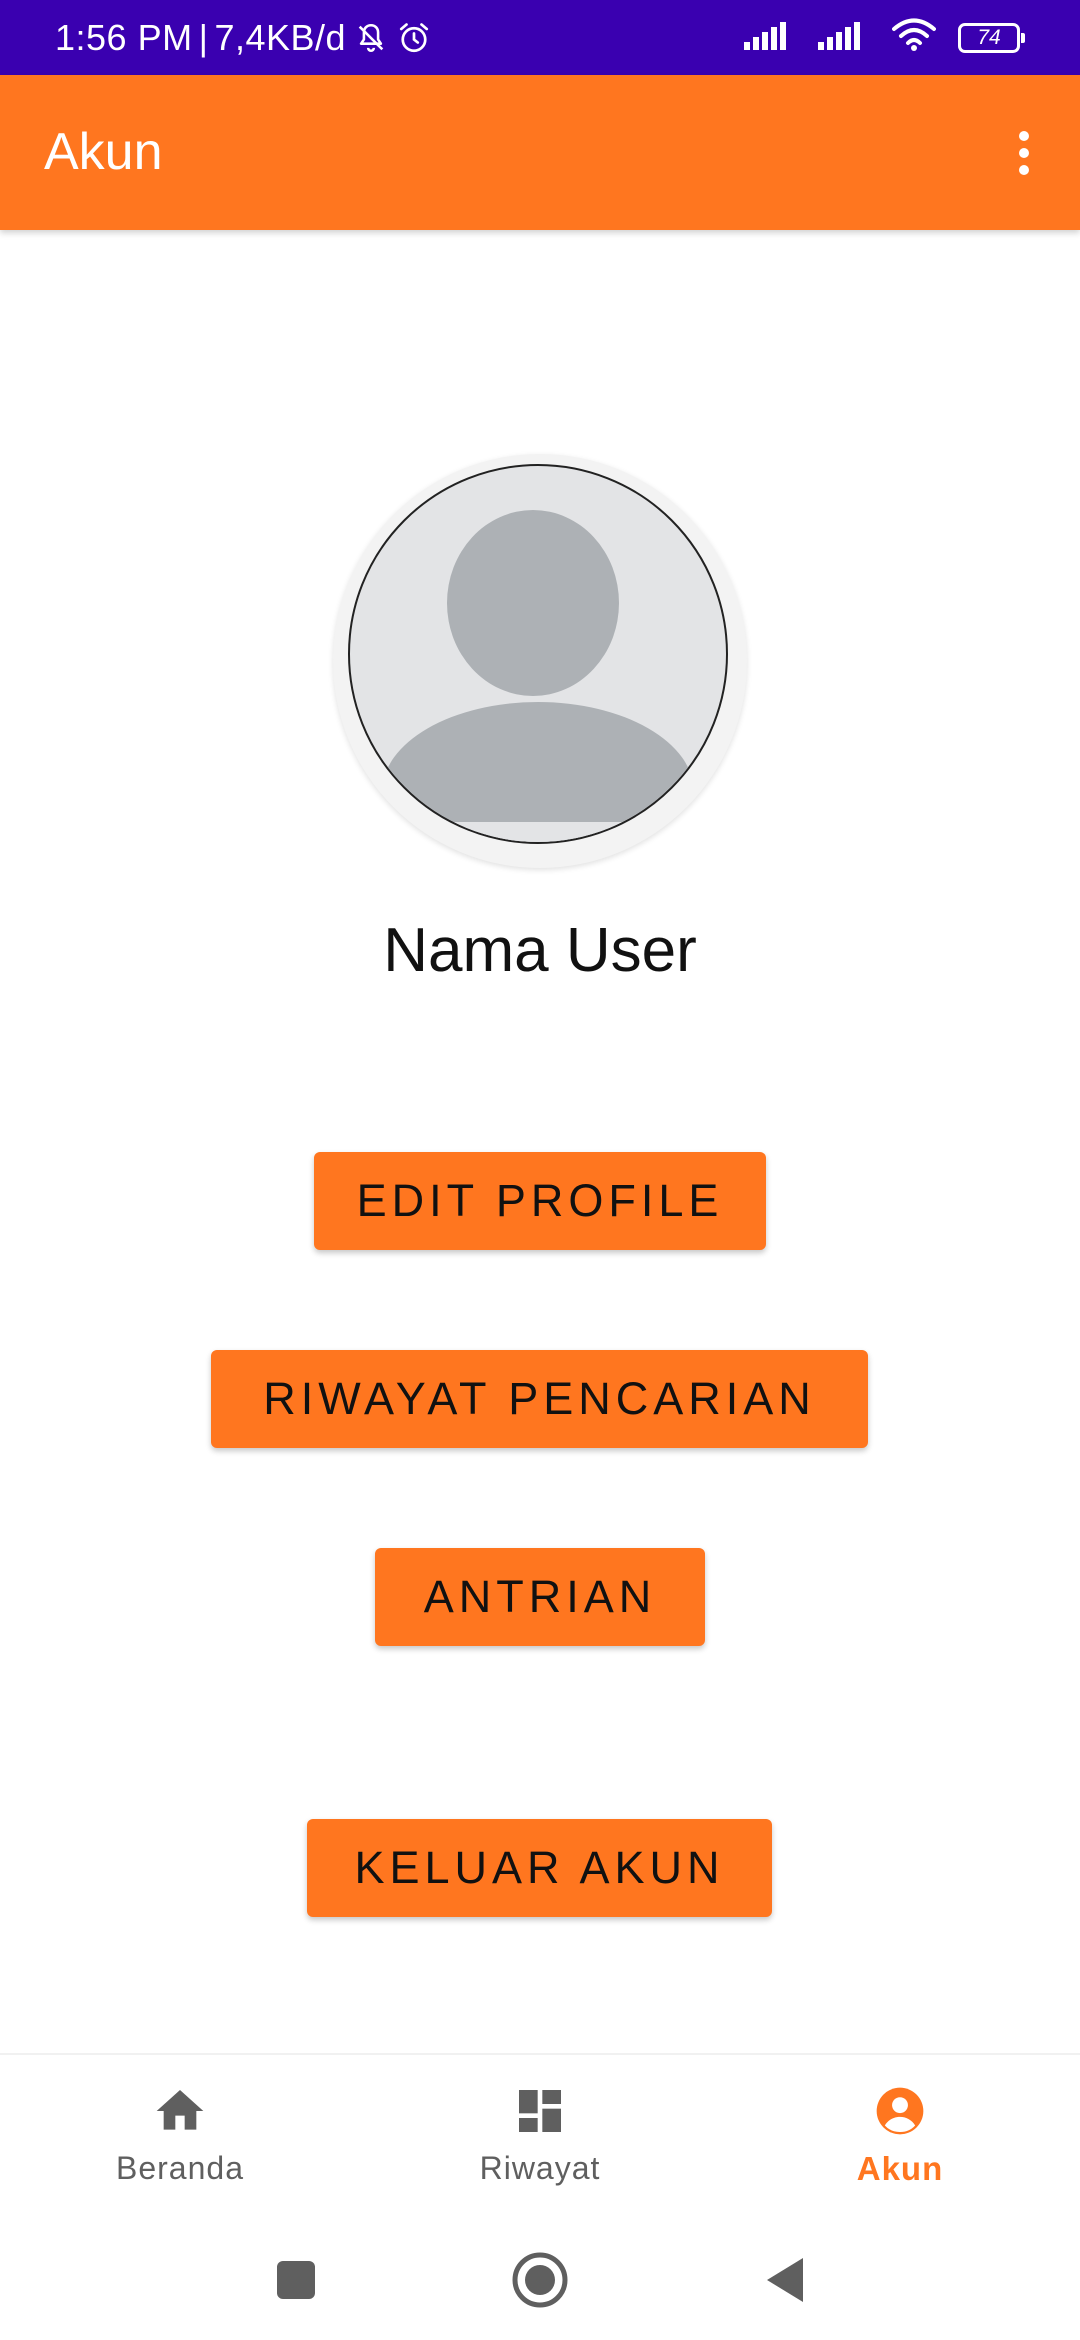  Describe the element at coordinates (540, 950) in the screenshot. I see `user-name: Nama User` at that location.